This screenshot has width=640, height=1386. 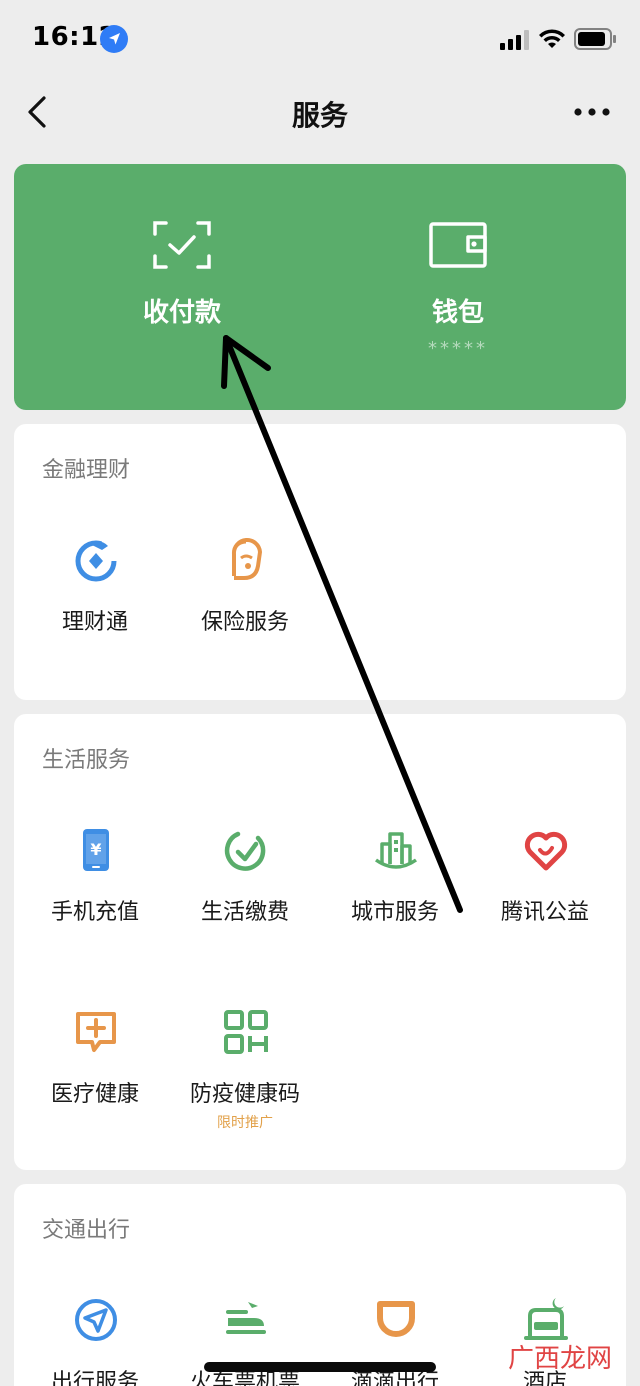 I want to click on wallet-balance-hidden: *****, so click(x=458, y=348).